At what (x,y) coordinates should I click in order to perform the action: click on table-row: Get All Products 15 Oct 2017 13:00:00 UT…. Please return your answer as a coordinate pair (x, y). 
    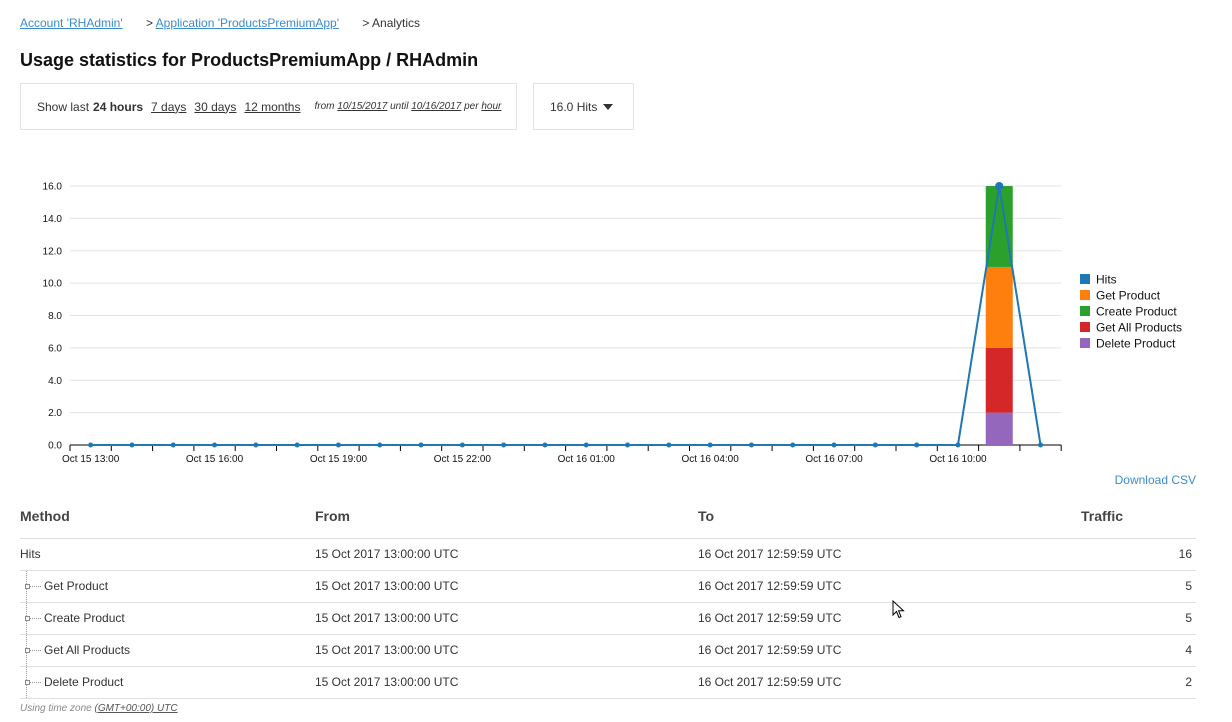
    Looking at the image, I should click on (608, 650).